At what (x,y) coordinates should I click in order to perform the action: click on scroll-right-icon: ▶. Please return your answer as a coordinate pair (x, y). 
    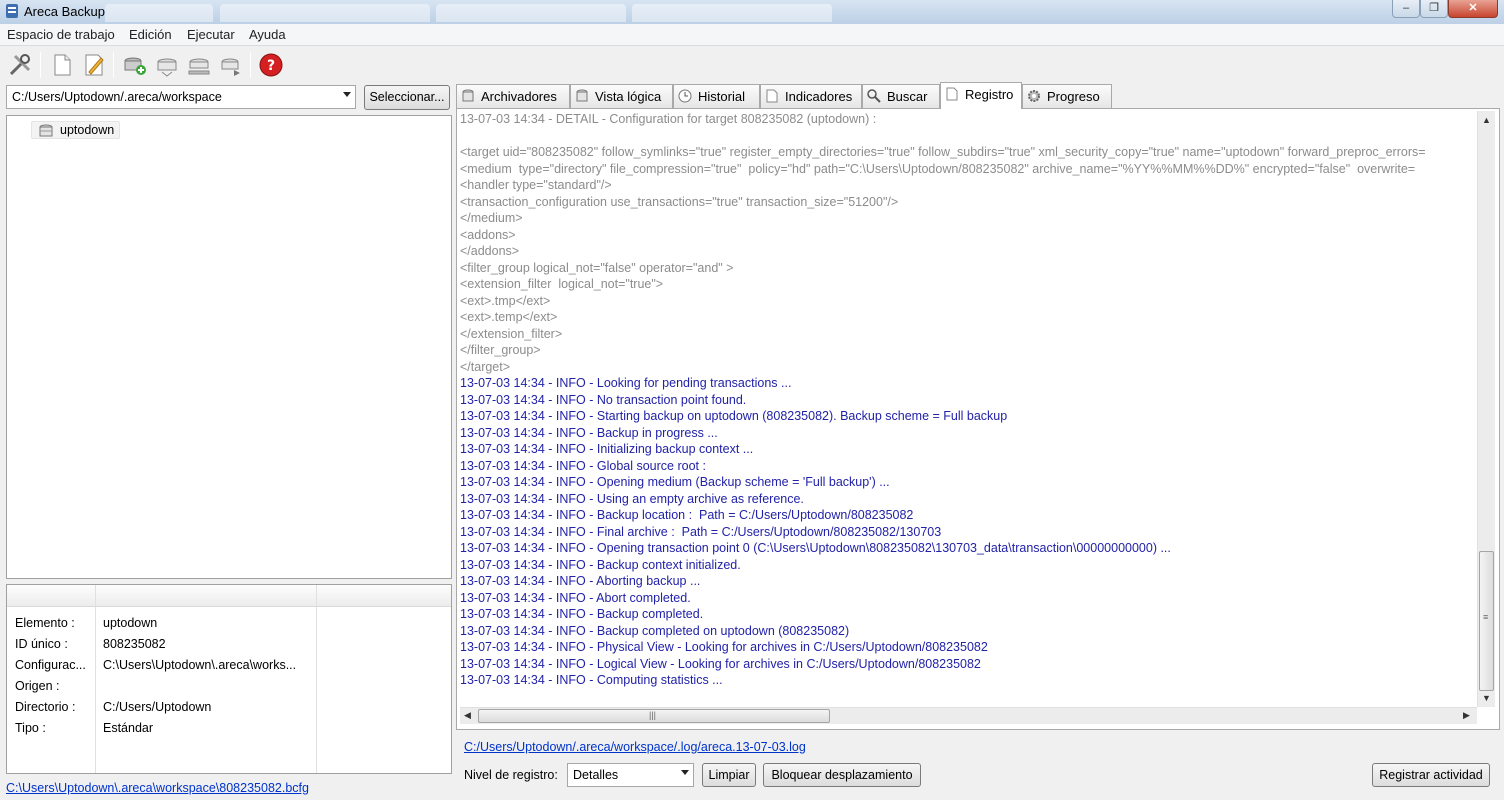
    Looking at the image, I should click on (1466, 715).